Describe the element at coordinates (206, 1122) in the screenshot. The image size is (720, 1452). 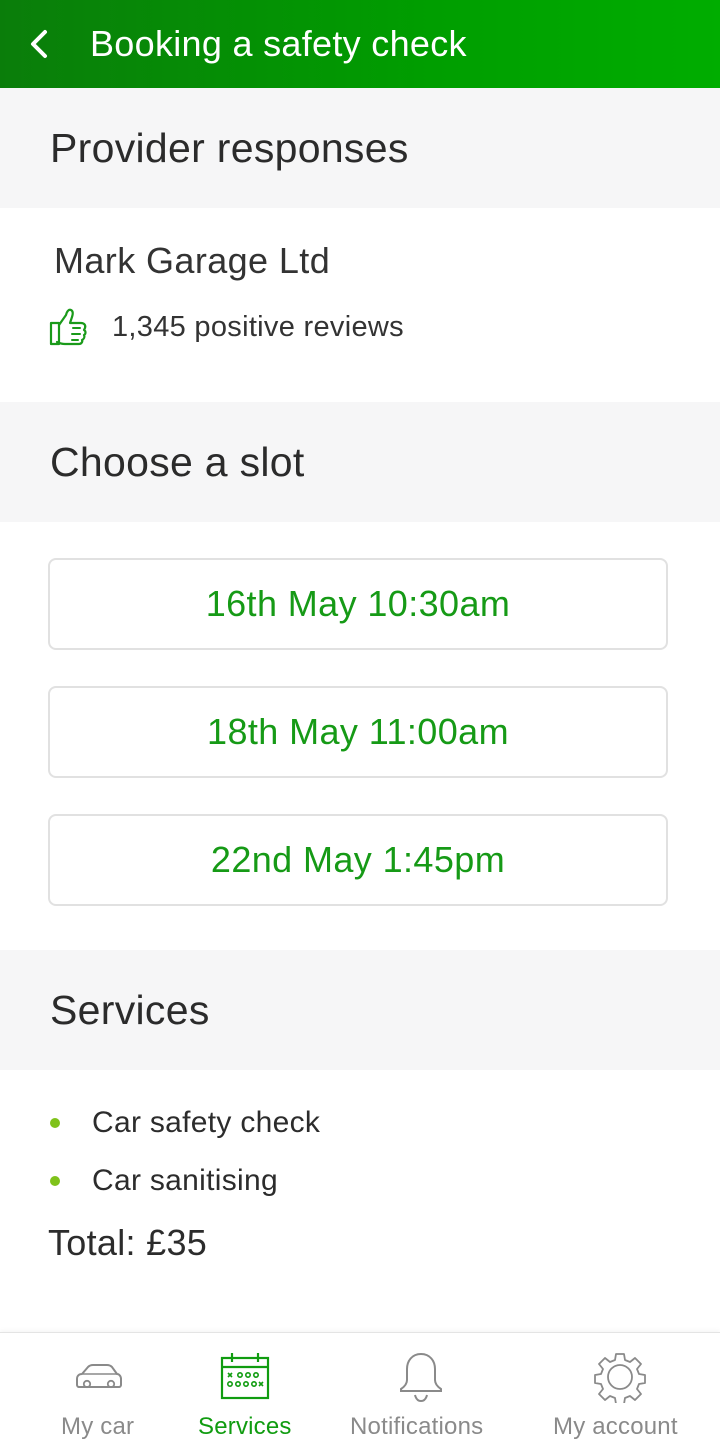
I see `service-label: Car safety check` at that location.